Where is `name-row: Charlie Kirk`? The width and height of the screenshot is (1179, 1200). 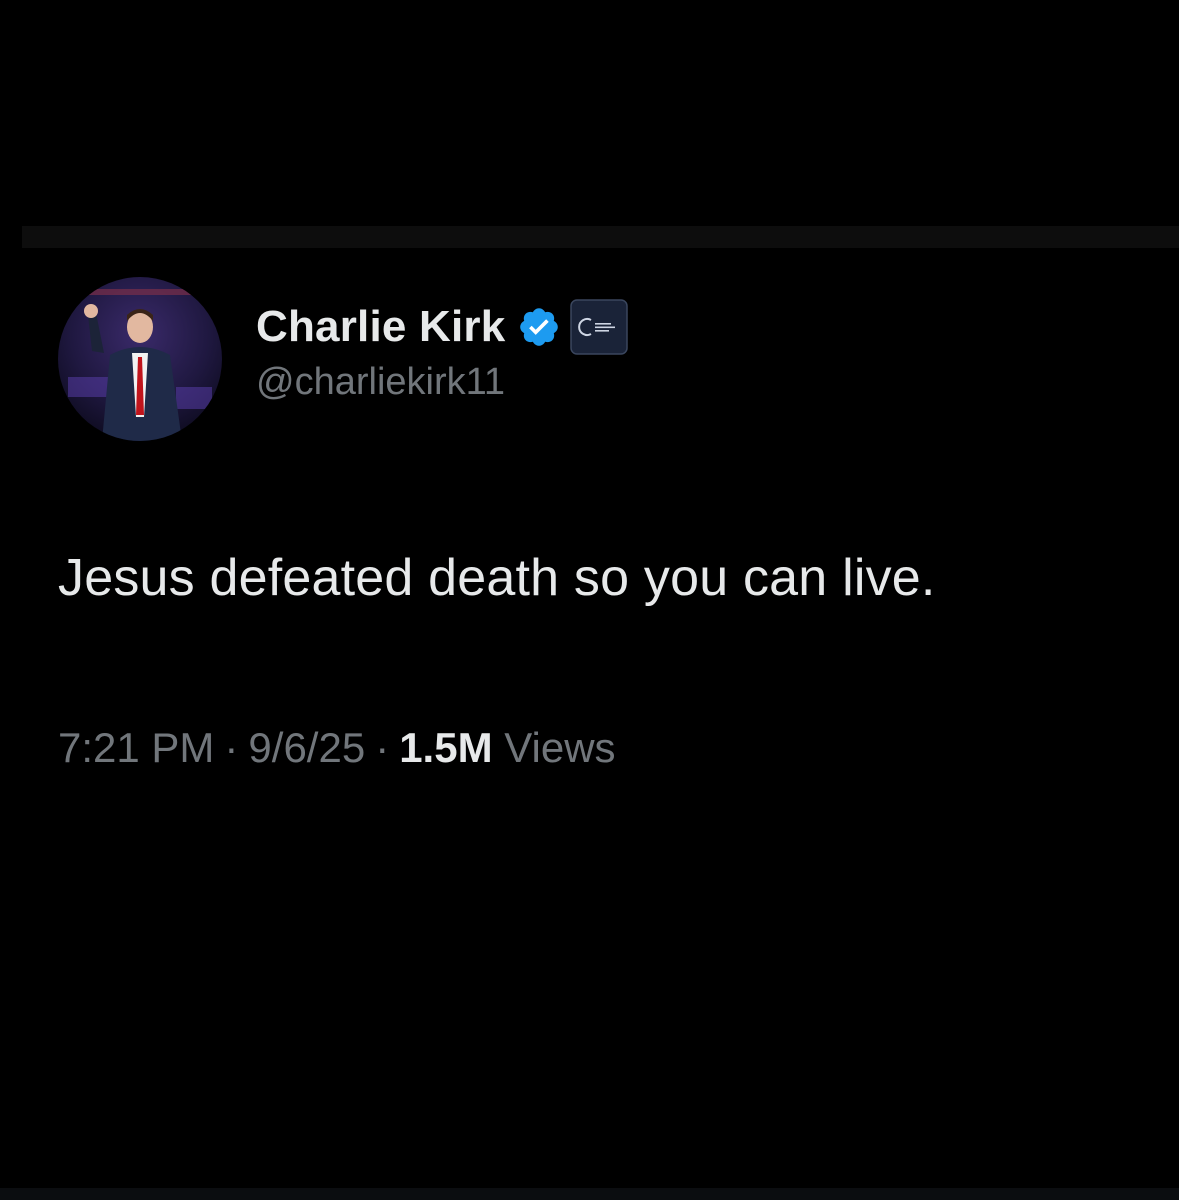 name-row: Charlie Kirk is located at coordinates (442, 327).